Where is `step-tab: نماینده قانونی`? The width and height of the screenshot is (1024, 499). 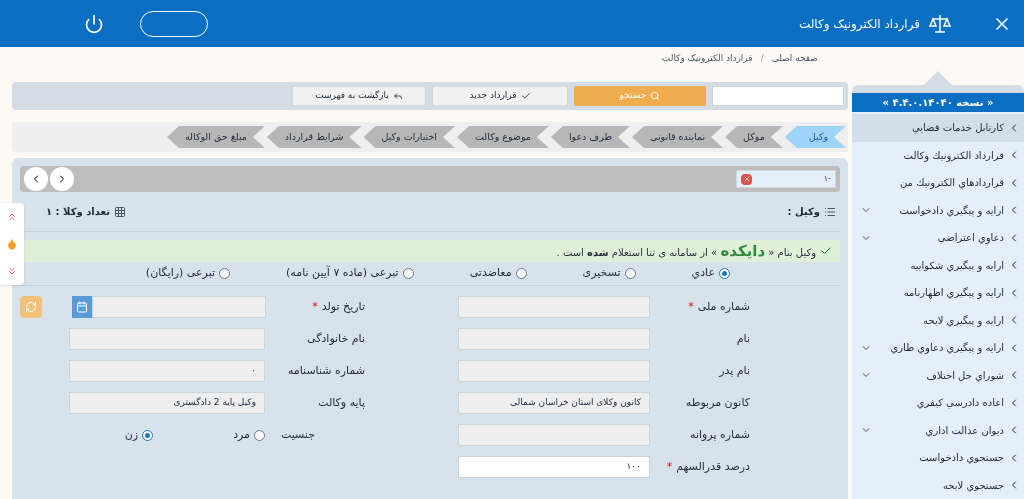 step-tab: نماینده قانونی is located at coordinates (678, 137).